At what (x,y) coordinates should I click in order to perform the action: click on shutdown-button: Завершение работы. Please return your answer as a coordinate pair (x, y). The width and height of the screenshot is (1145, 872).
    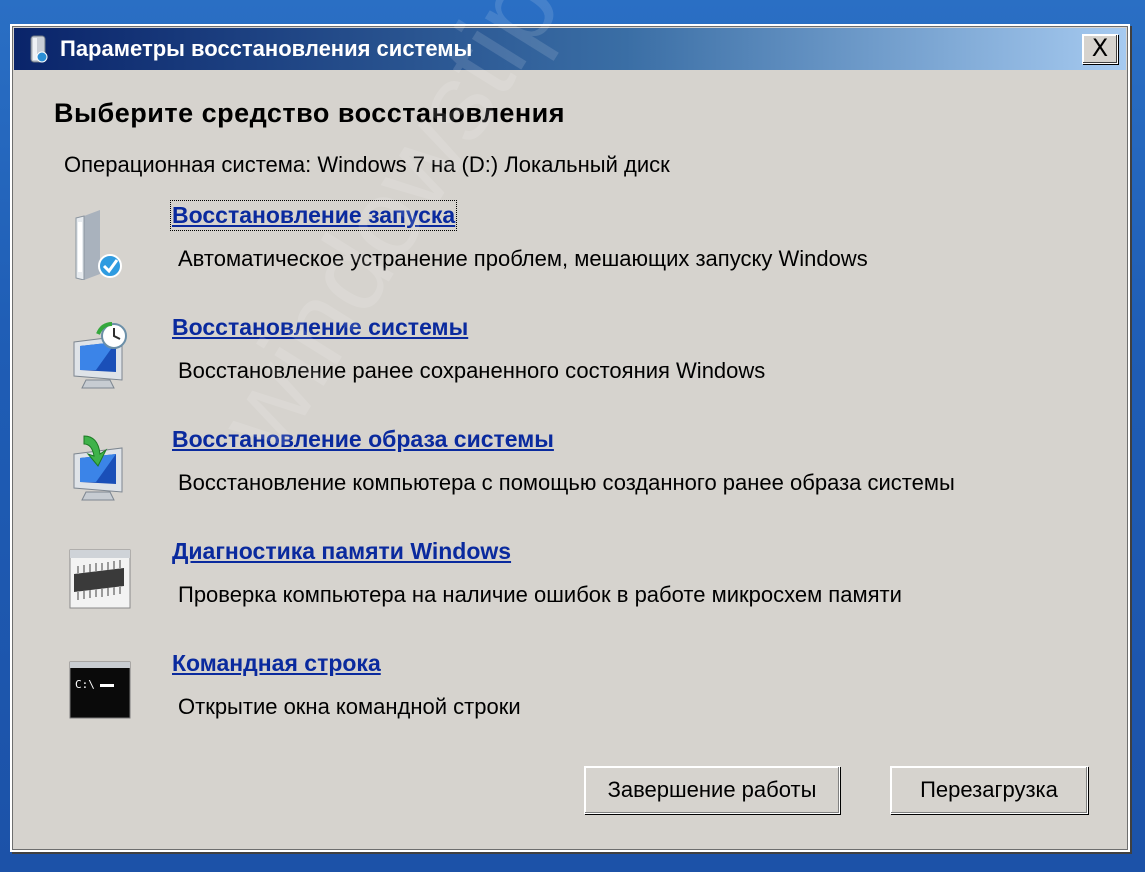
    Looking at the image, I should click on (712, 790).